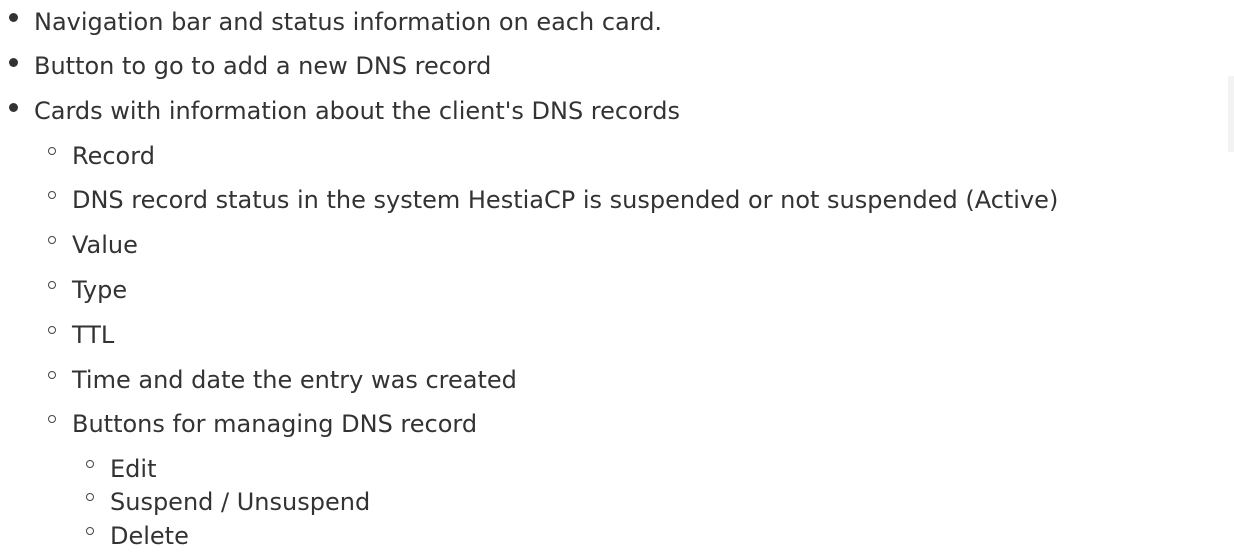  What do you see at coordinates (263, 66) in the screenshot?
I see `list-item-add-dns-button: Button to go to add a new DNS record` at bounding box center [263, 66].